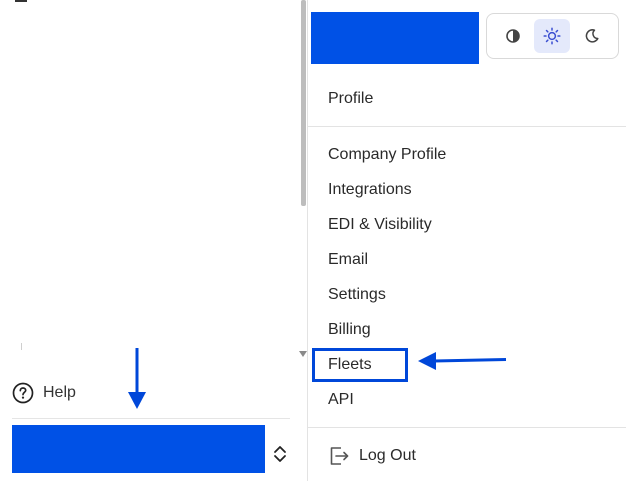 This screenshot has height=481, width=626. Describe the element at coordinates (387, 455) in the screenshot. I see `logout-label: Log Out` at that location.